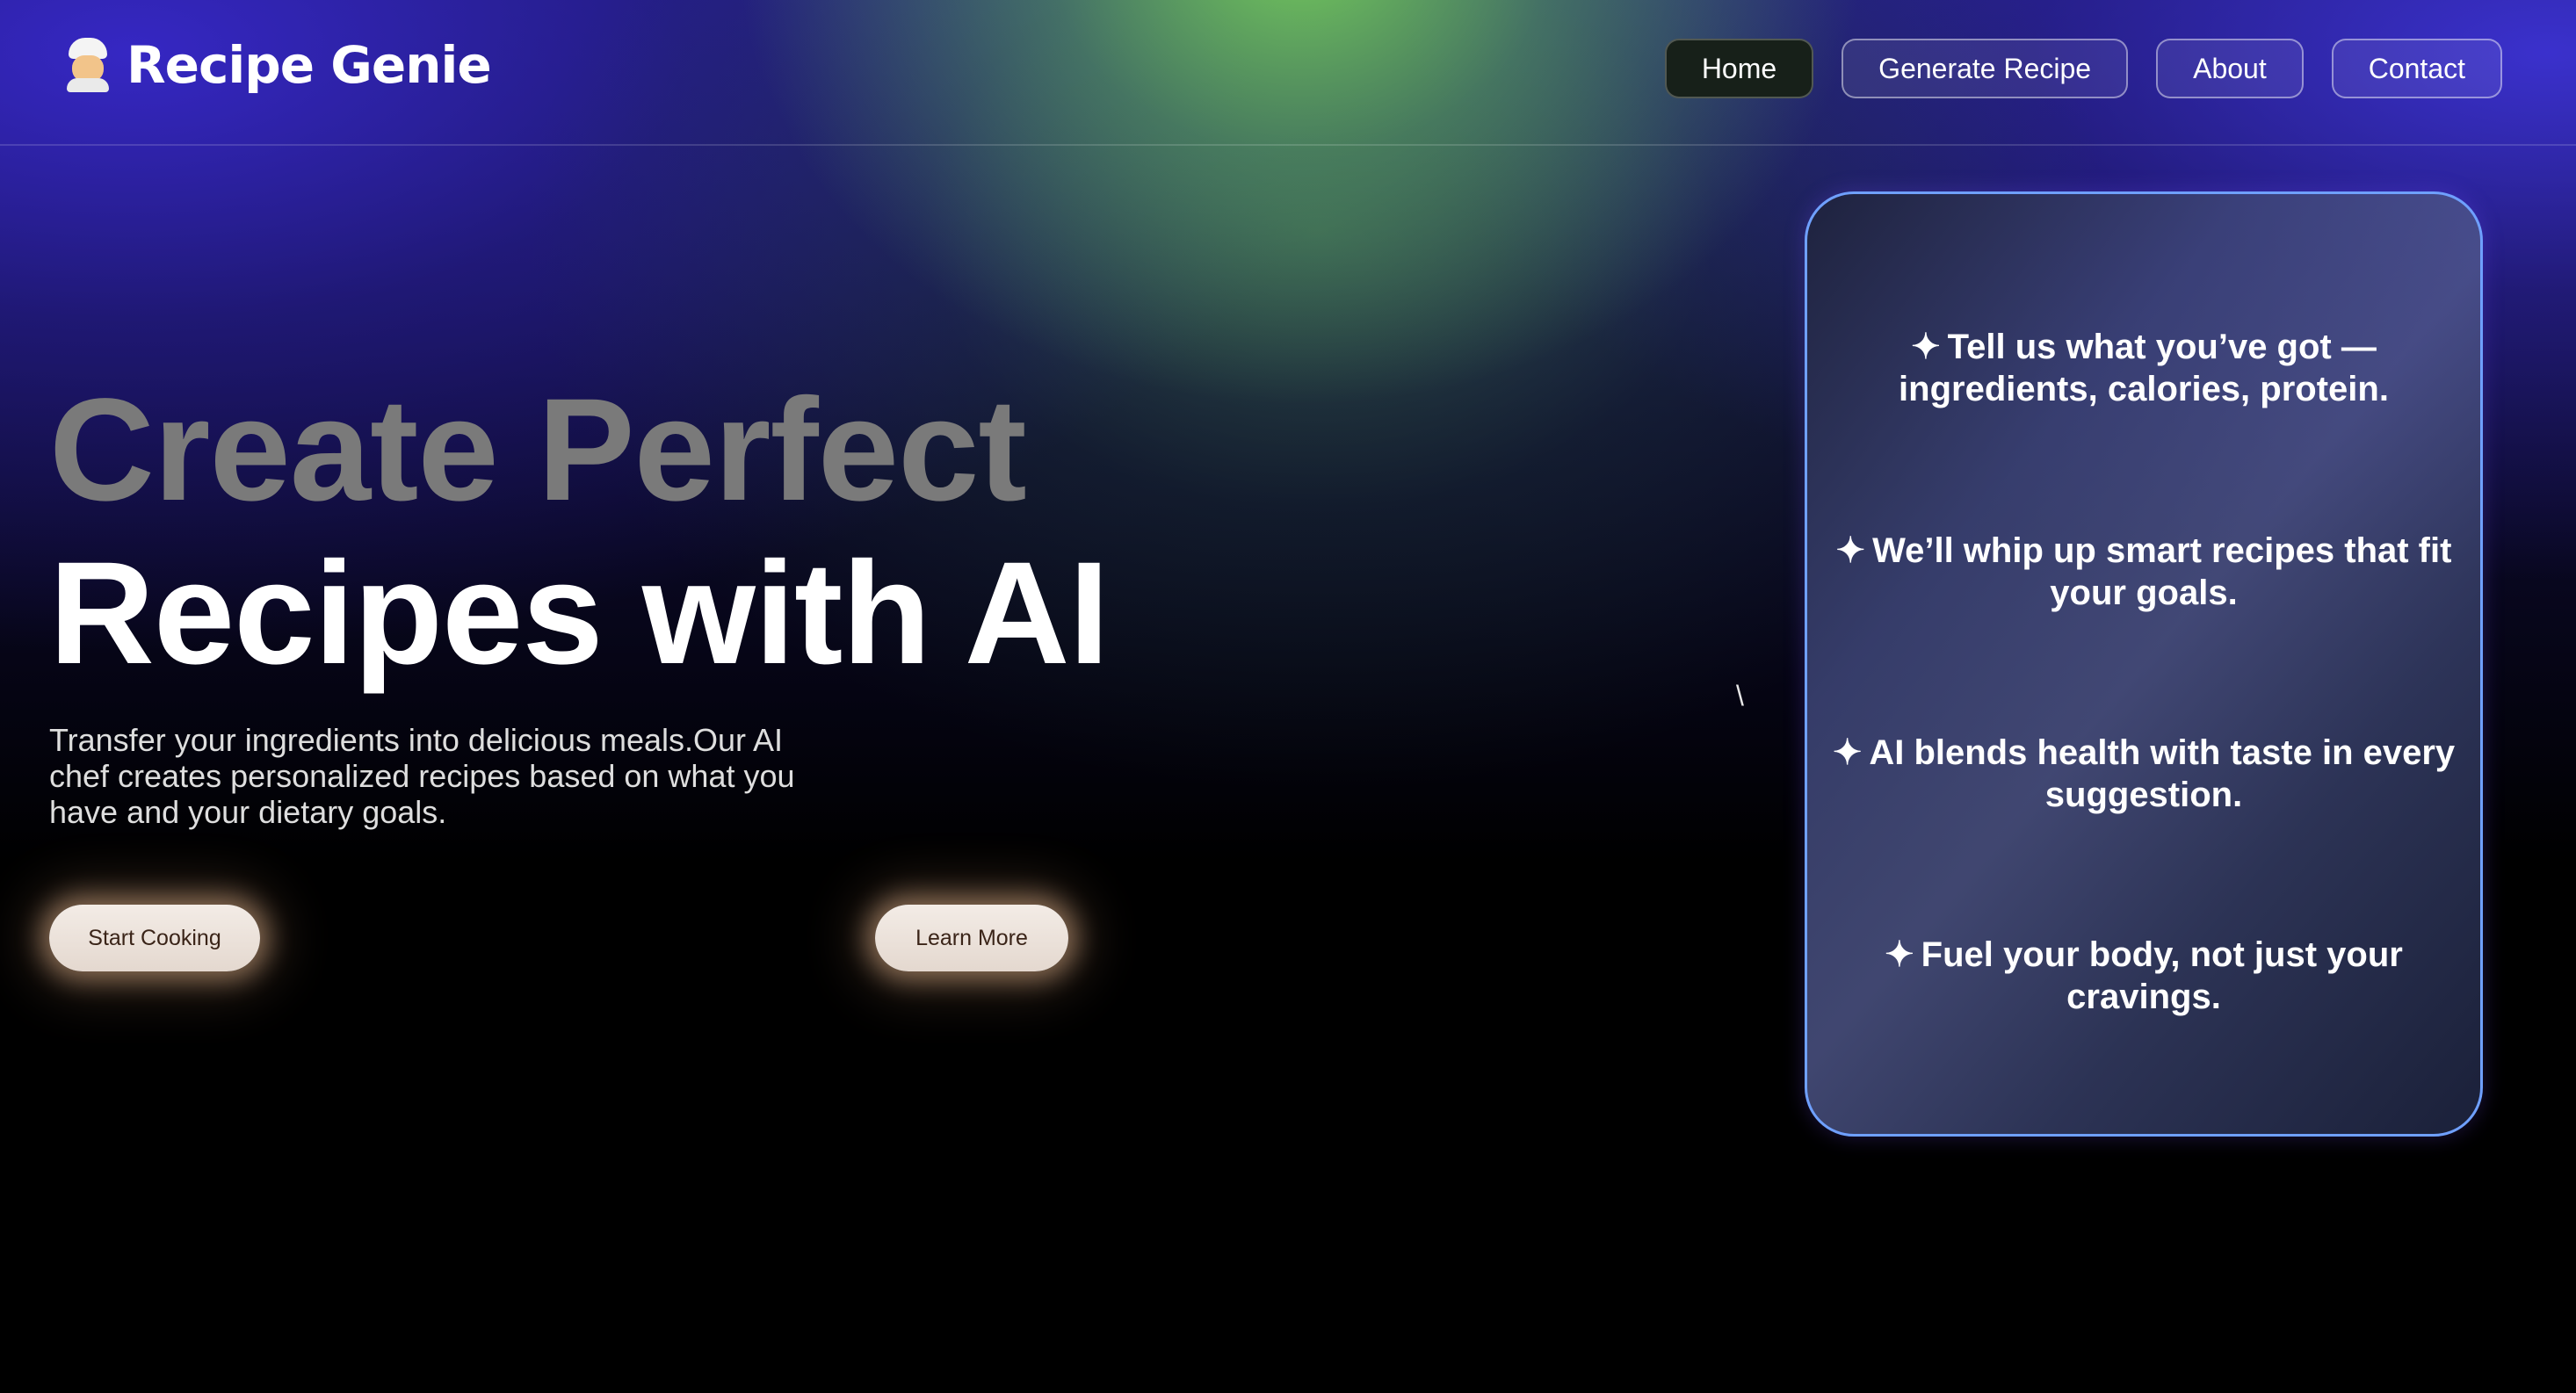 This screenshot has width=2576, height=1393. Describe the element at coordinates (154, 938) in the screenshot. I see `start-cooking-button: Start Cooking` at that location.